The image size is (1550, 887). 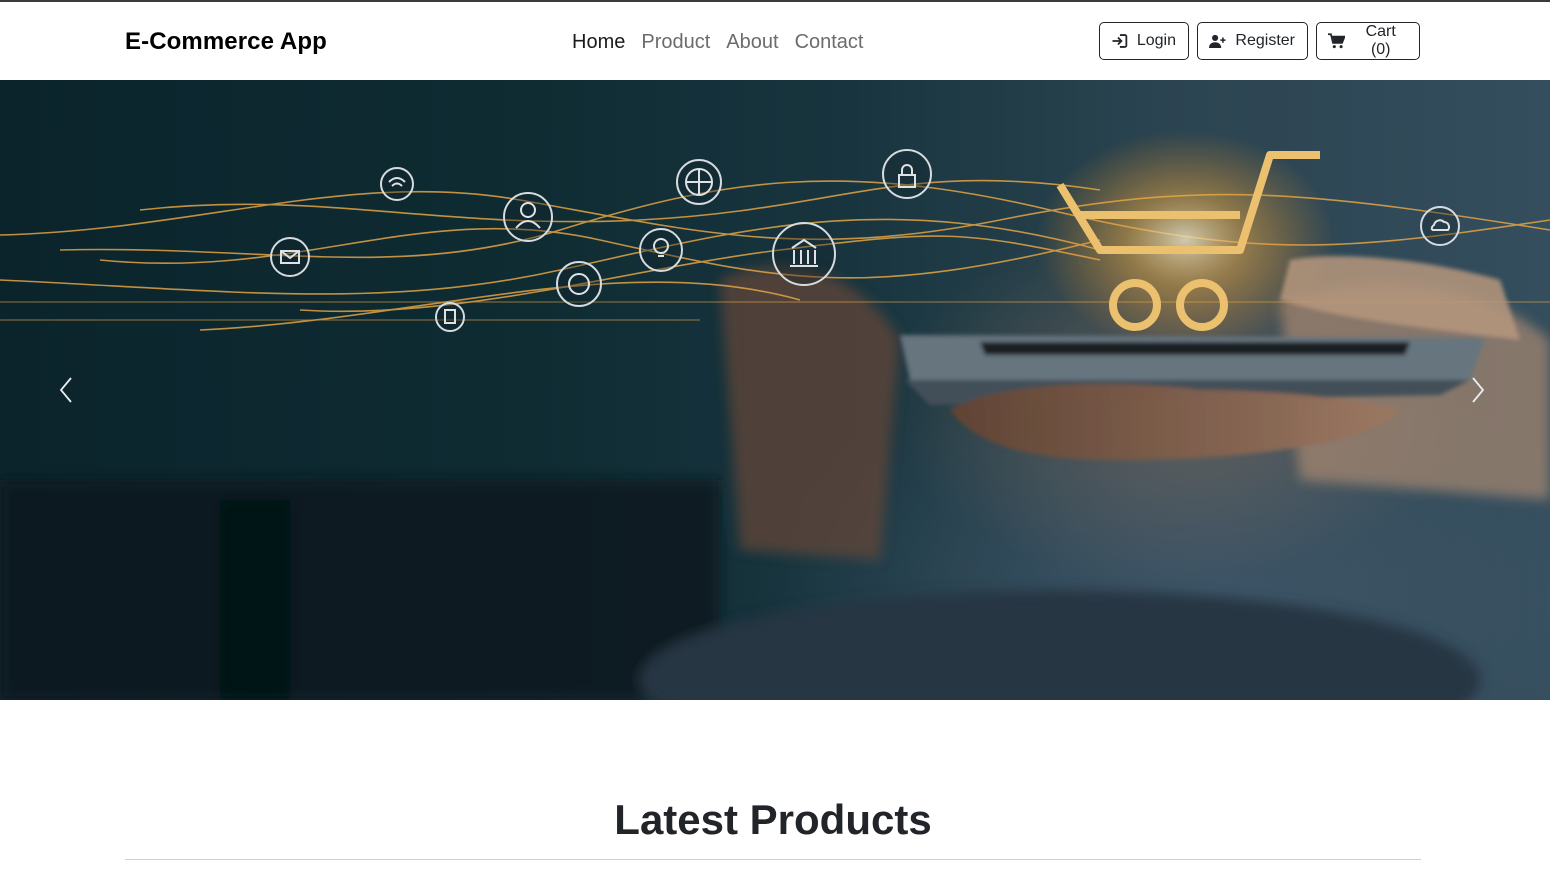 I want to click on nav-actions: Login Register Cart (0), so click(x=1259, y=41).